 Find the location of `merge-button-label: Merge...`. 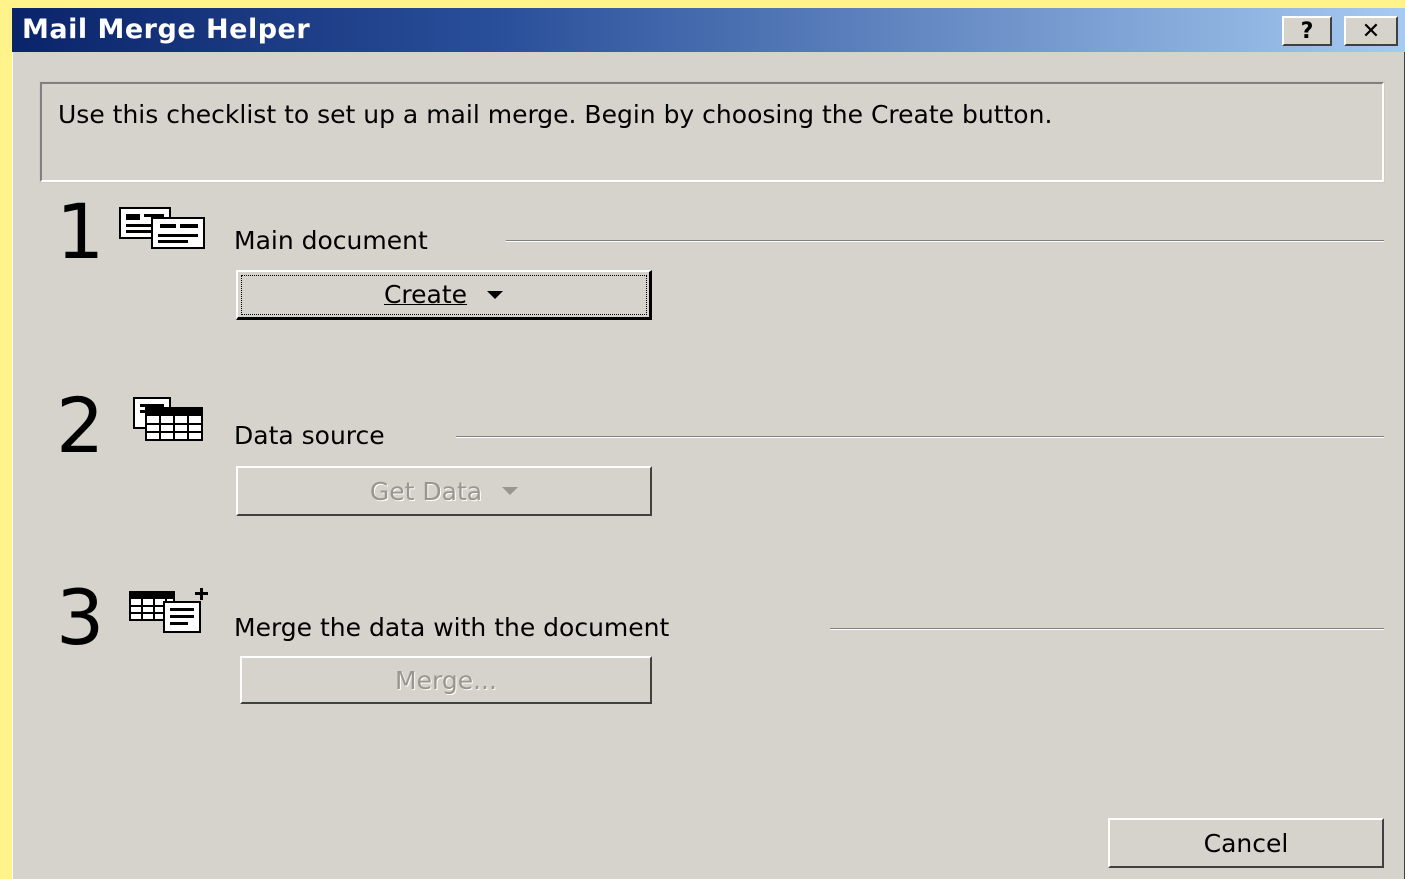

merge-button-label: Merge... is located at coordinates (446, 680).